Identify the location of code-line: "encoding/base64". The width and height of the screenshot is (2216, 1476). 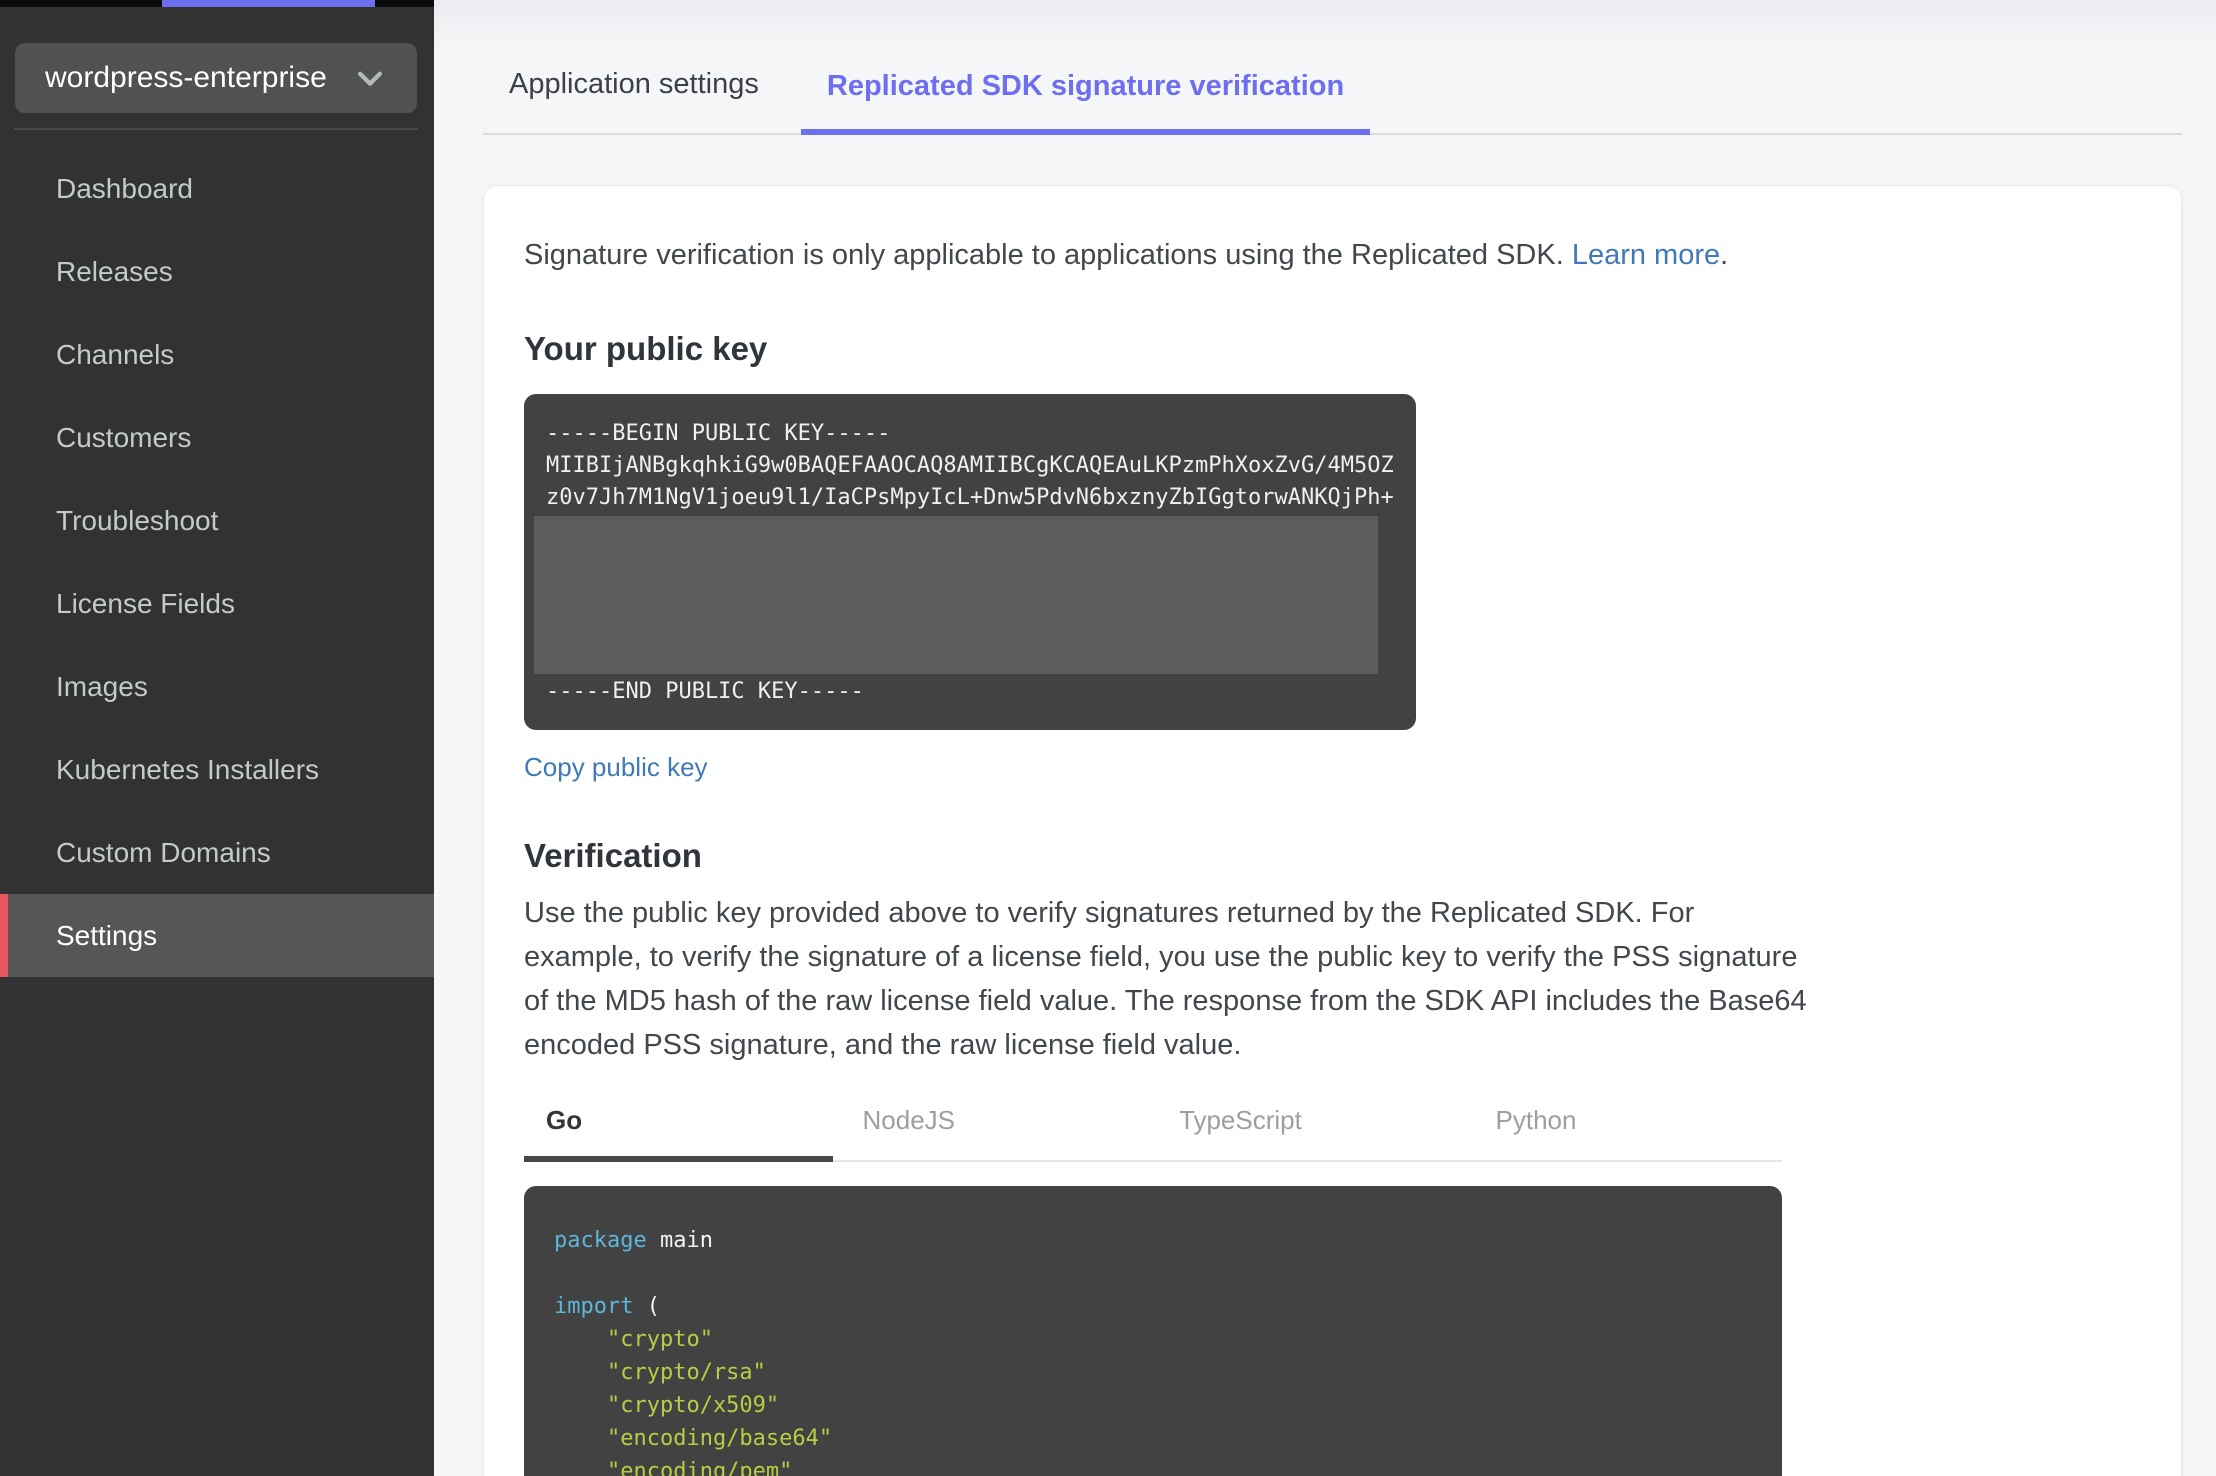
(1153, 1438).